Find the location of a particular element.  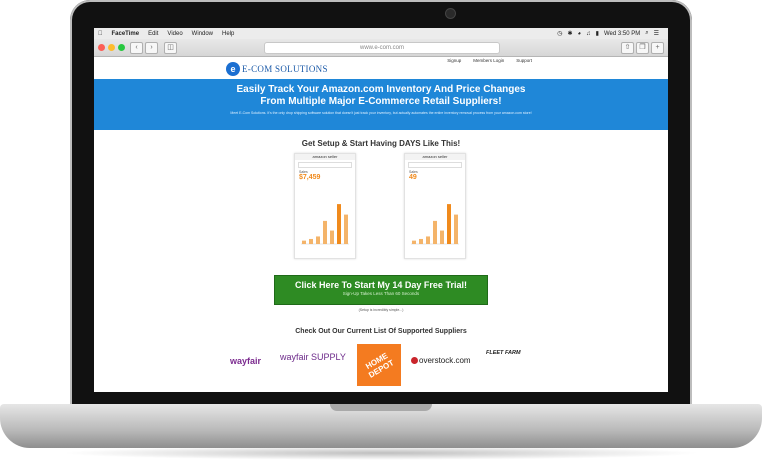

tabs-icon: ❒ is located at coordinates (642, 47).